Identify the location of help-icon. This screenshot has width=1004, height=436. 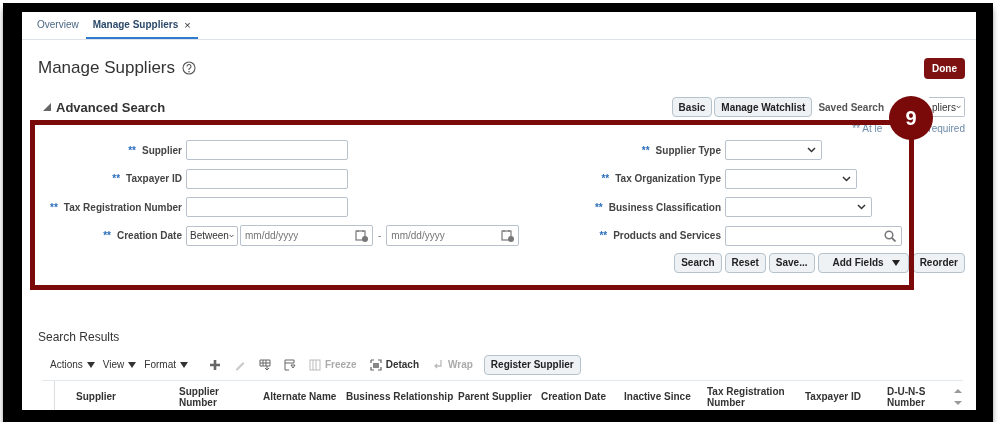
(189, 68).